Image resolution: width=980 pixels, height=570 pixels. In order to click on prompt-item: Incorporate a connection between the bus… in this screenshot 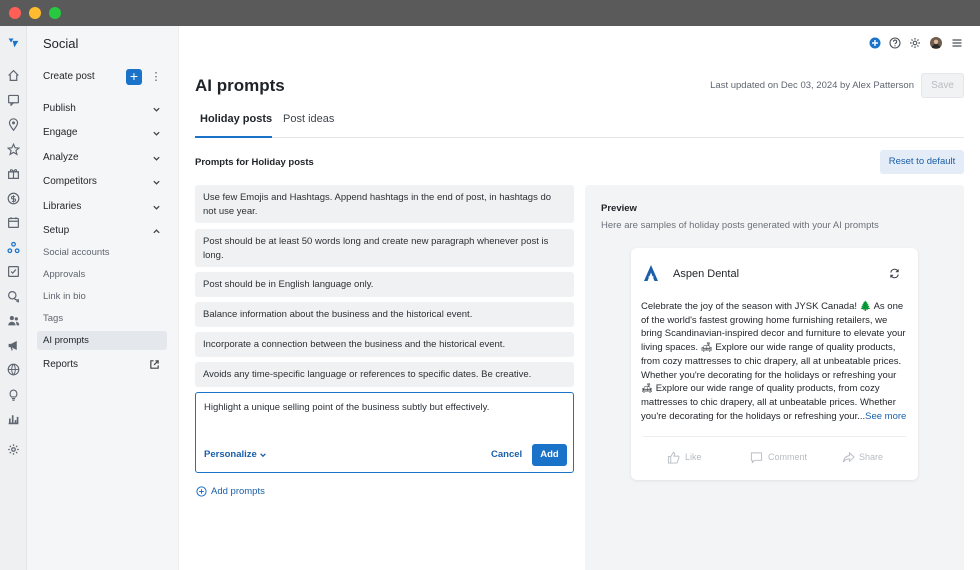, I will do `click(384, 344)`.